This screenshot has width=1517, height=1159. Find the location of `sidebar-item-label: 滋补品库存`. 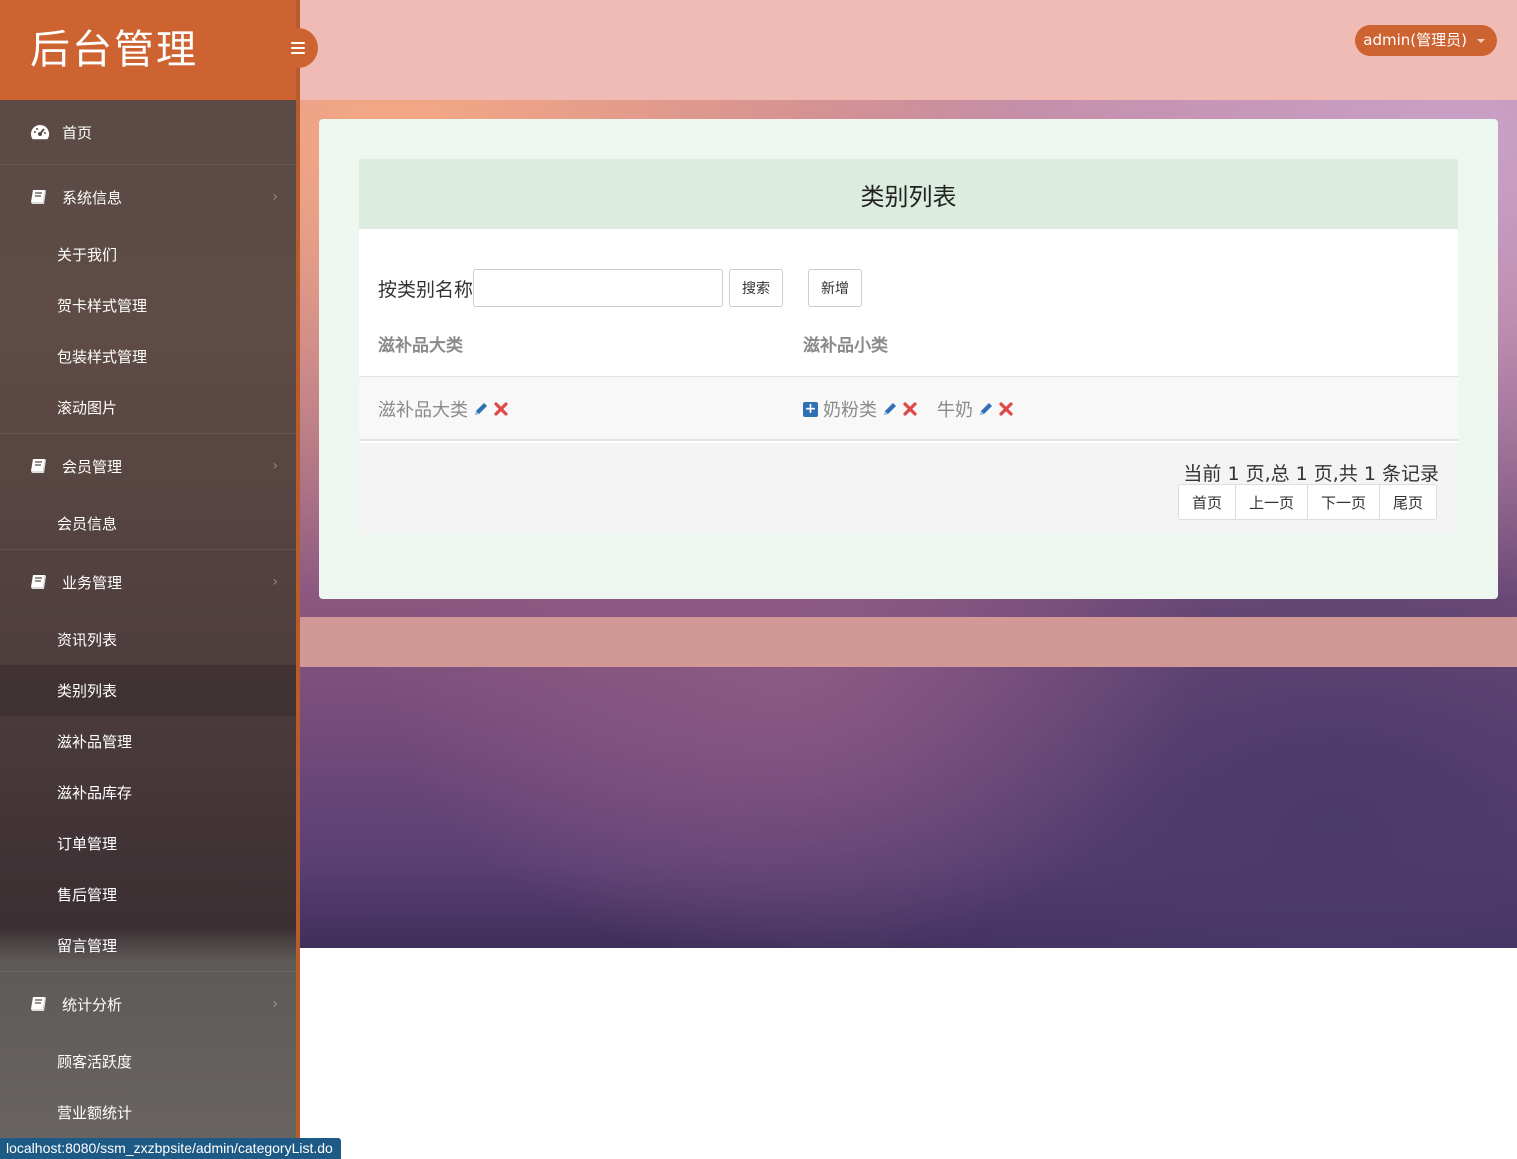

sidebar-item-label: 滋补品库存 is located at coordinates (95, 793).